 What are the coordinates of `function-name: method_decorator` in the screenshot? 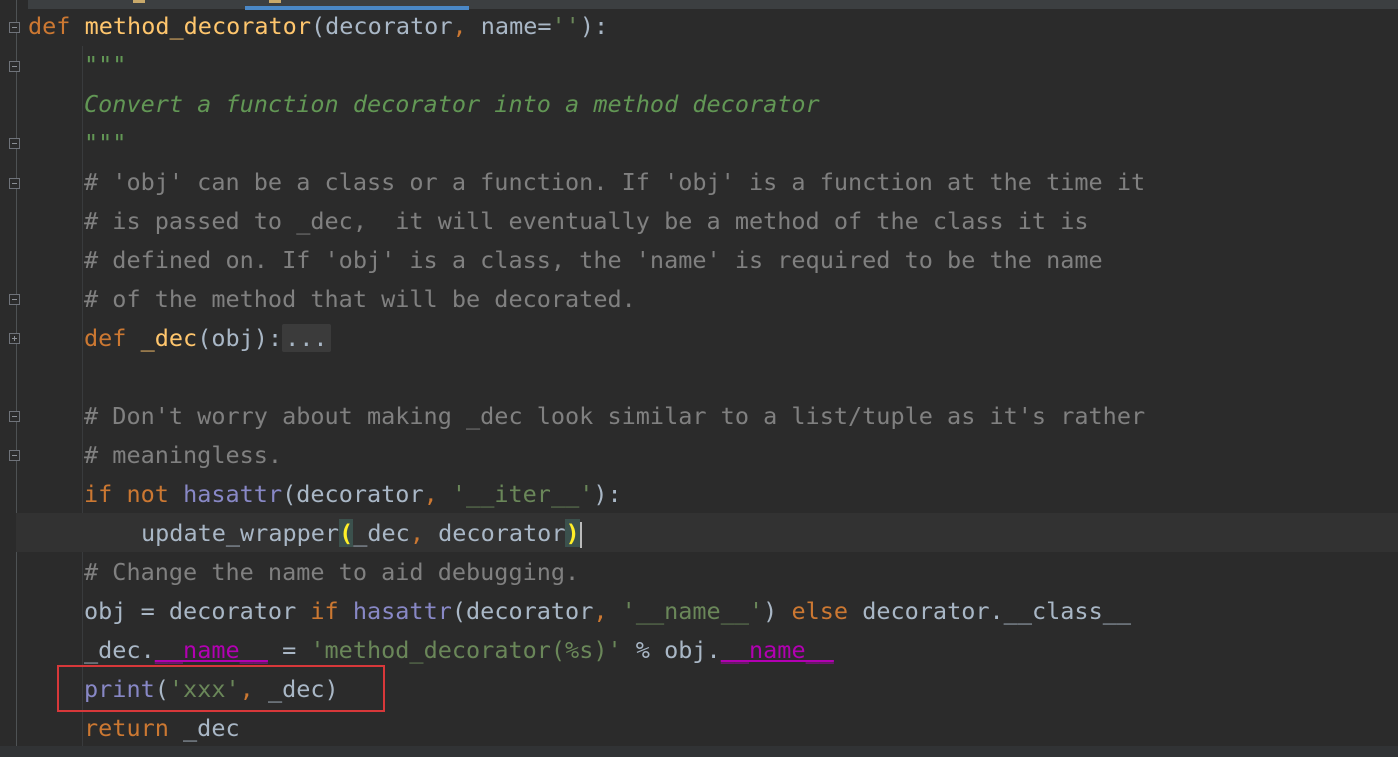 It's located at (197, 26).